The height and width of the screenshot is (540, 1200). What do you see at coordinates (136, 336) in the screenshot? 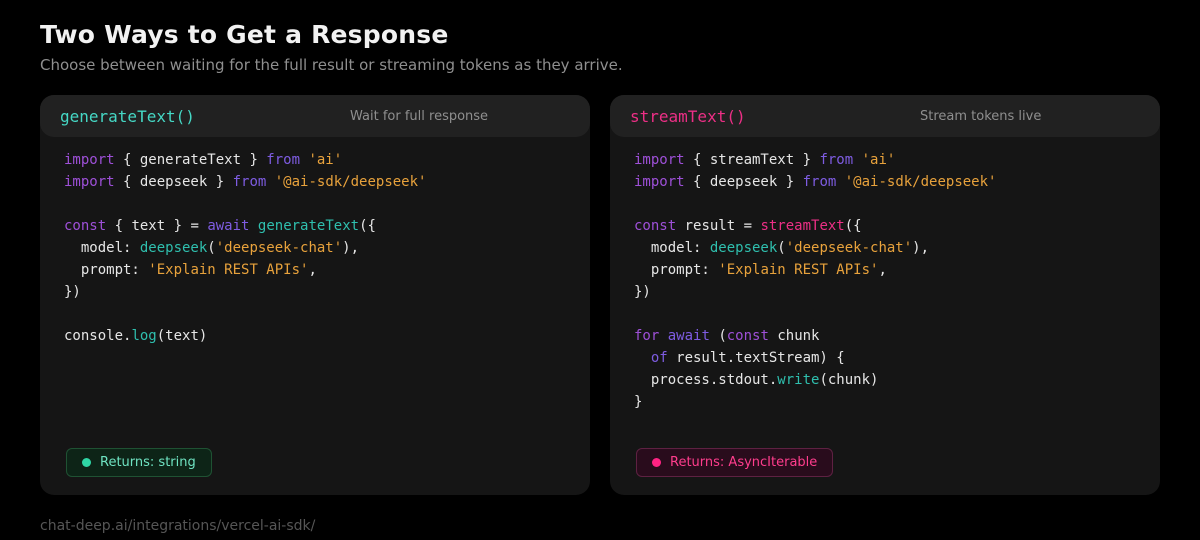
I see `code-line: console.log(text)` at bounding box center [136, 336].